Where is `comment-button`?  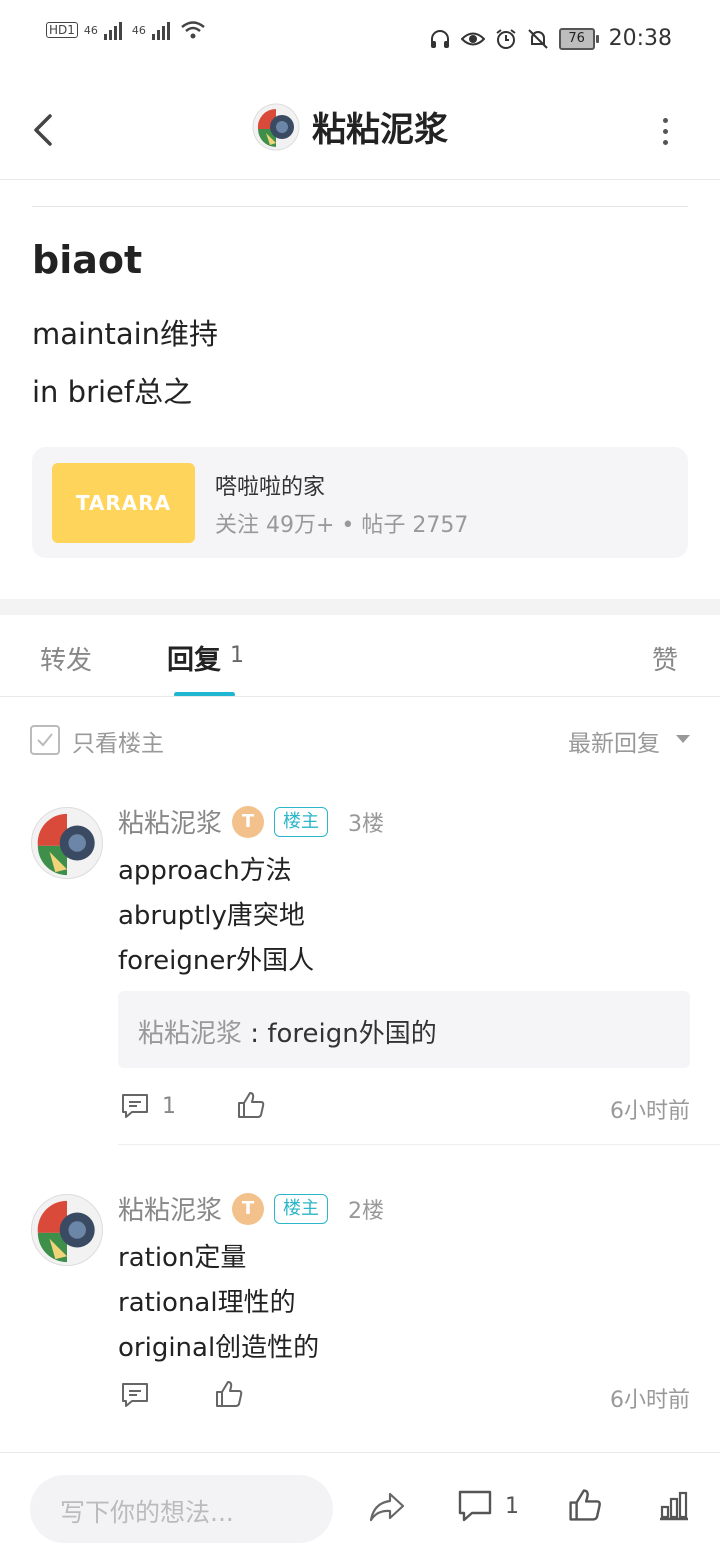
comment-button is located at coordinates (135, 1397).